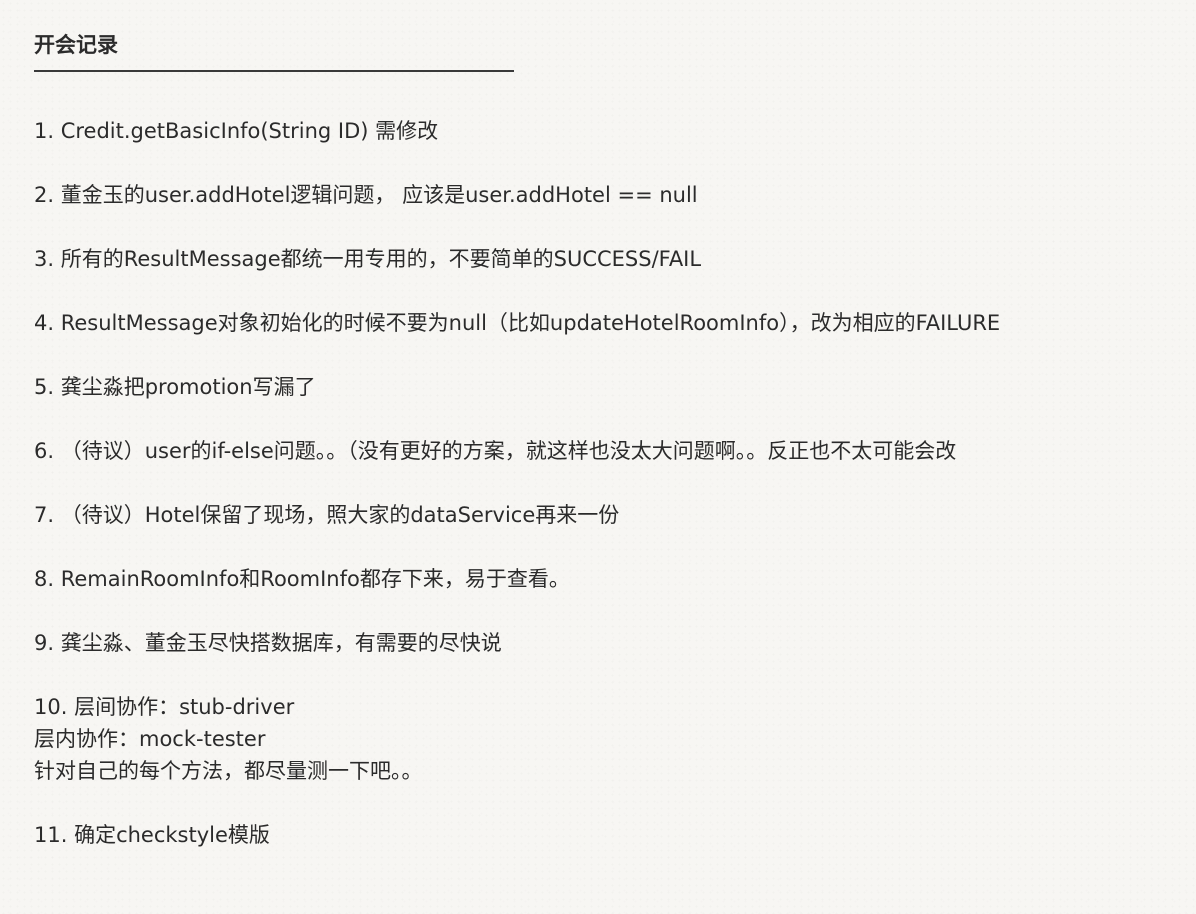 The image size is (1196, 914). What do you see at coordinates (152, 835) in the screenshot?
I see `list-item-text: 11. 确定checkstyle模版` at bounding box center [152, 835].